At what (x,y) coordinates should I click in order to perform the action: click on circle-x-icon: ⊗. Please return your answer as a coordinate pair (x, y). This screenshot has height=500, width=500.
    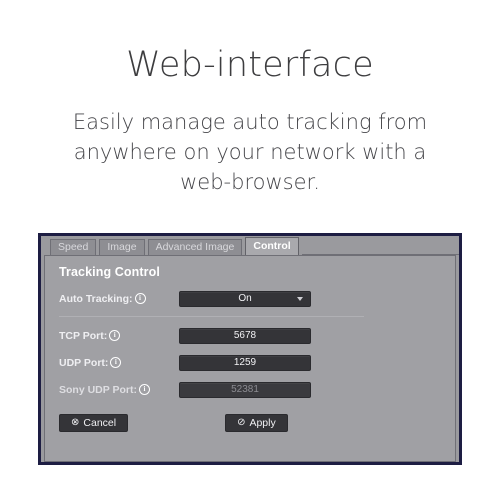
    Looking at the image, I should click on (75, 422).